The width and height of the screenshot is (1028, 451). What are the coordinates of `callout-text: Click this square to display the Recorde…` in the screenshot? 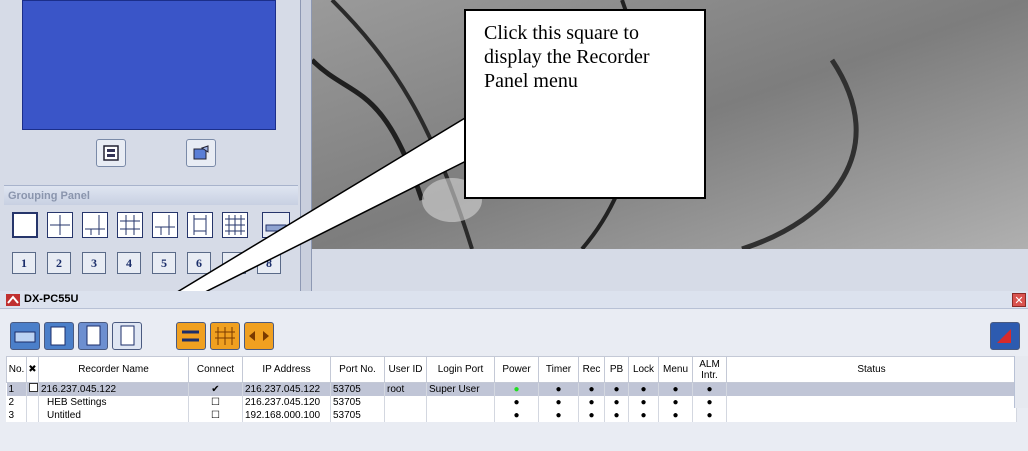 It's located at (567, 57).